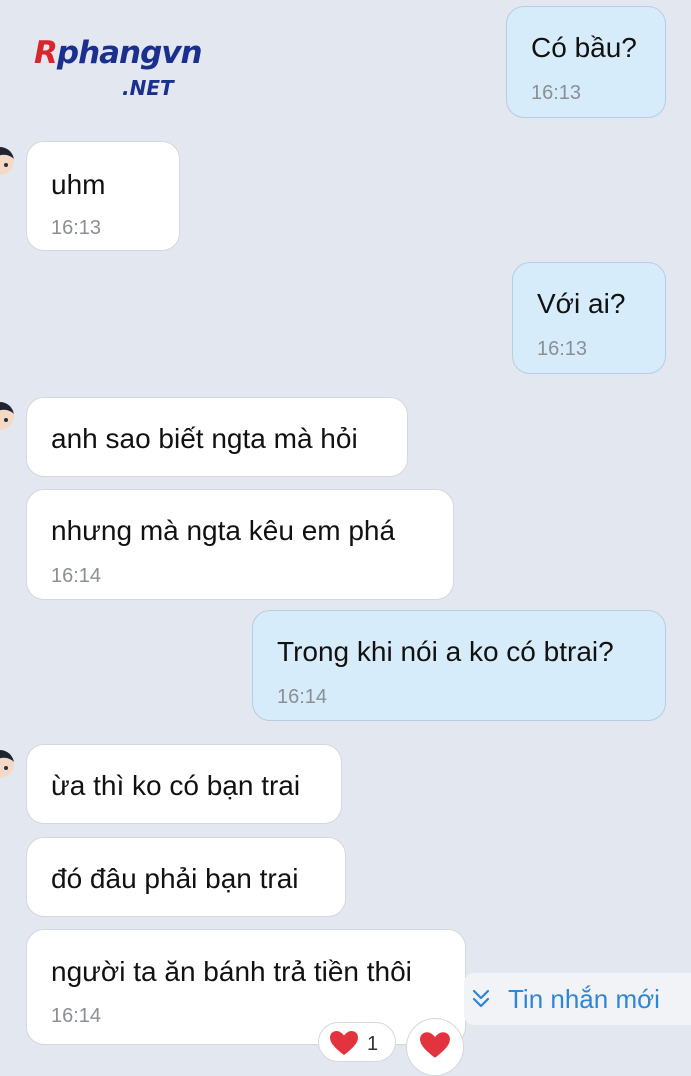 Image resolution: width=691 pixels, height=1076 pixels. I want to click on message-bubble-outgoing: Trong khi nói a ko có btrai? 16:14, so click(459, 665).